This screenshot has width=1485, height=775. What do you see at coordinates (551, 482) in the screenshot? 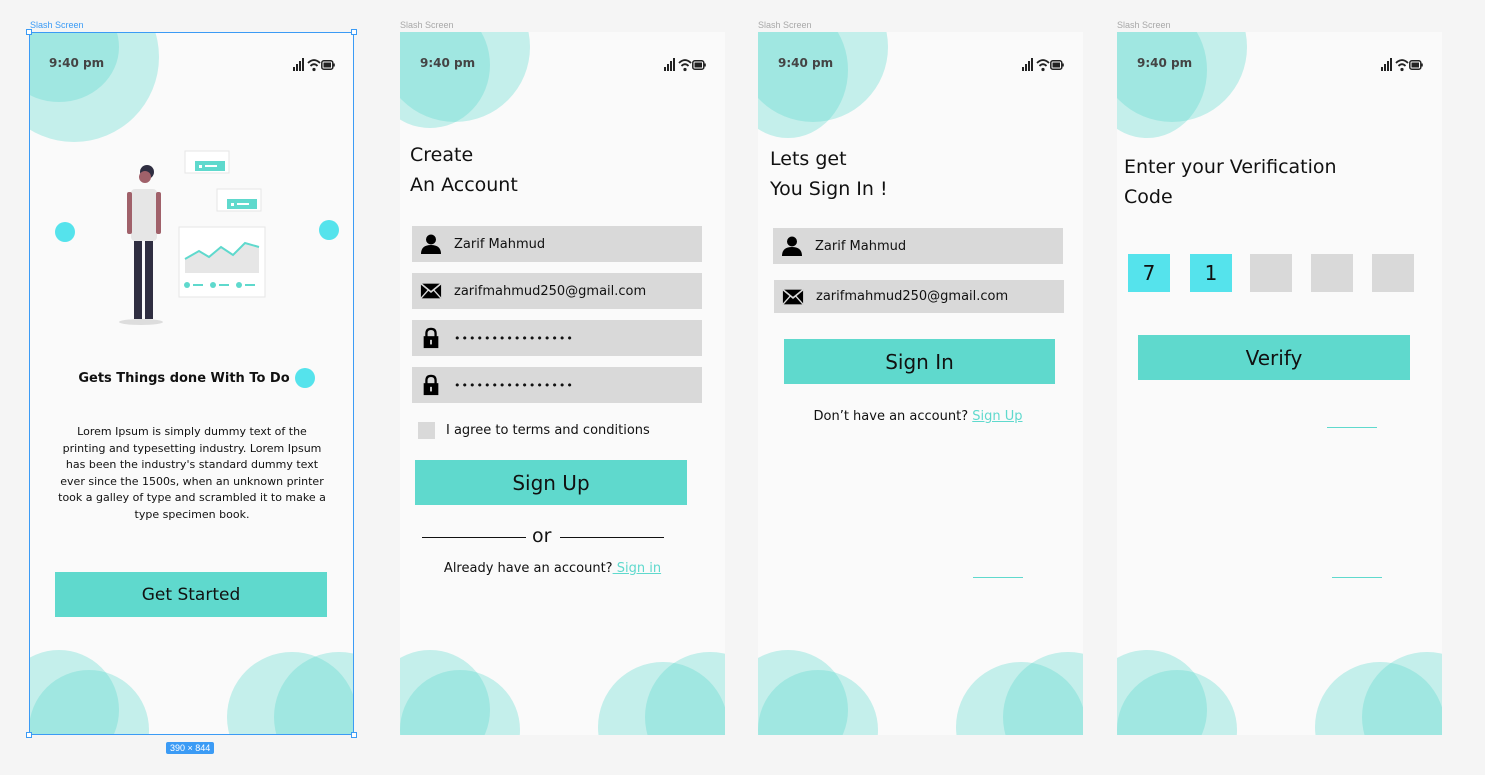
I see `sign-up-button: Sign Up` at bounding box center [551, 482].